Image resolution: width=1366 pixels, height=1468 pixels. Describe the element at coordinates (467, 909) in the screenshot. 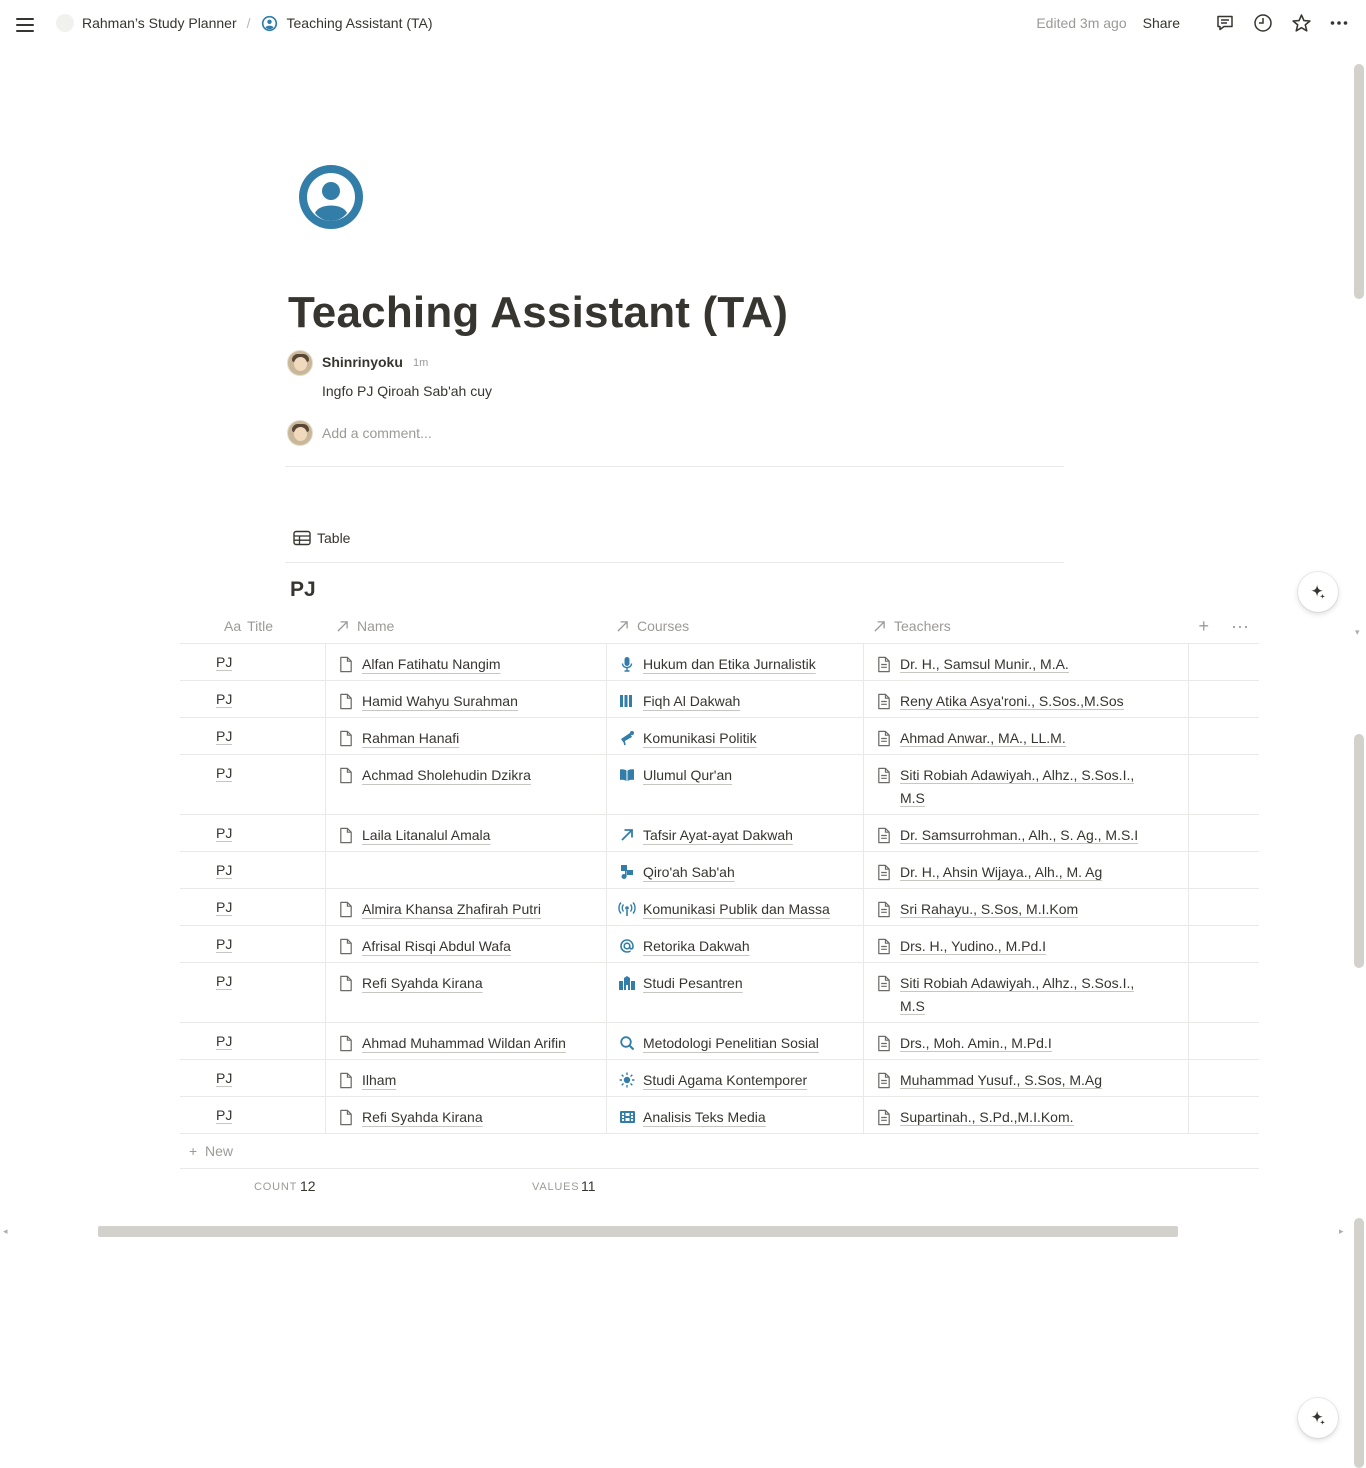

I see `name-relation: Almira Khansa Zhafirah Putri` at that location.